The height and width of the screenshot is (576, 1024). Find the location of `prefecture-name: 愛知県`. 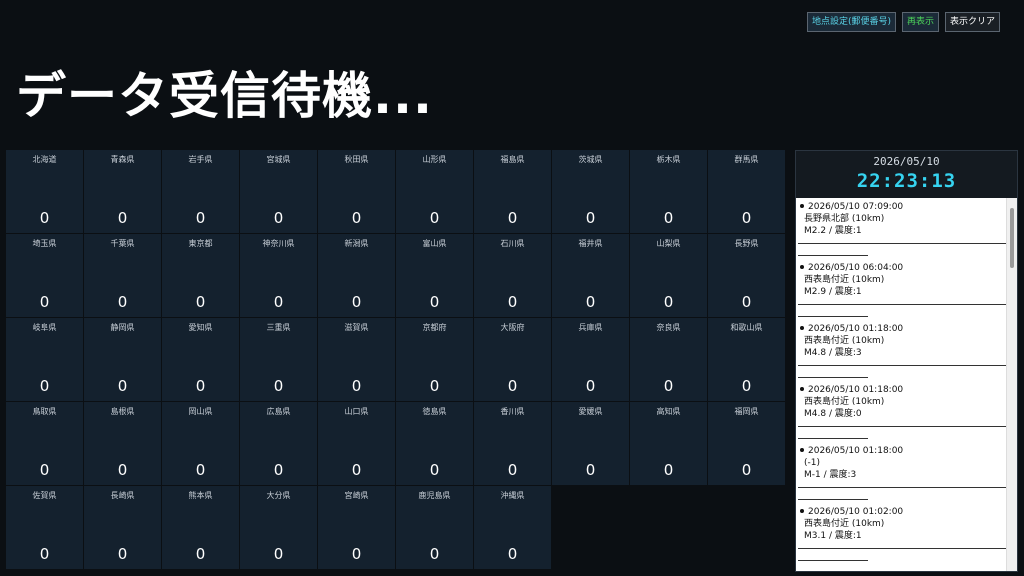

prefecture-name: 愛知県 is located at coordinates (200, 327).